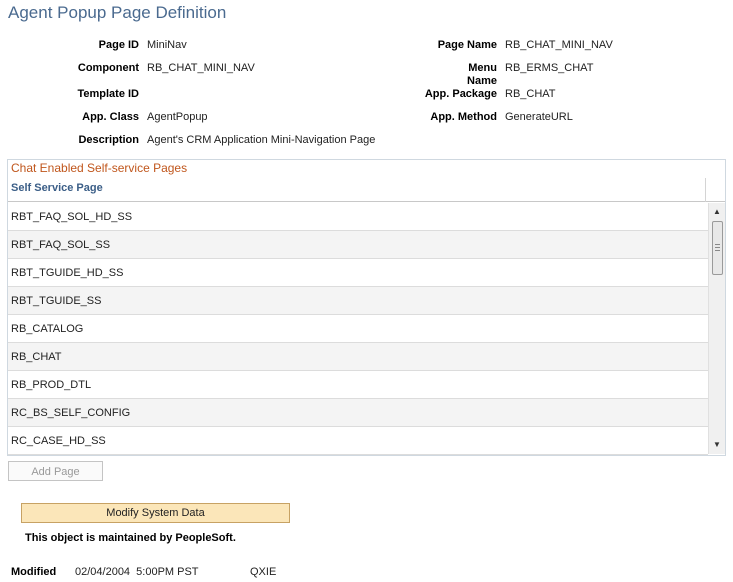 Image resolution: width=733 pixels, height=582 pixels. I want to click on component-label: Component, so click(108, 68).